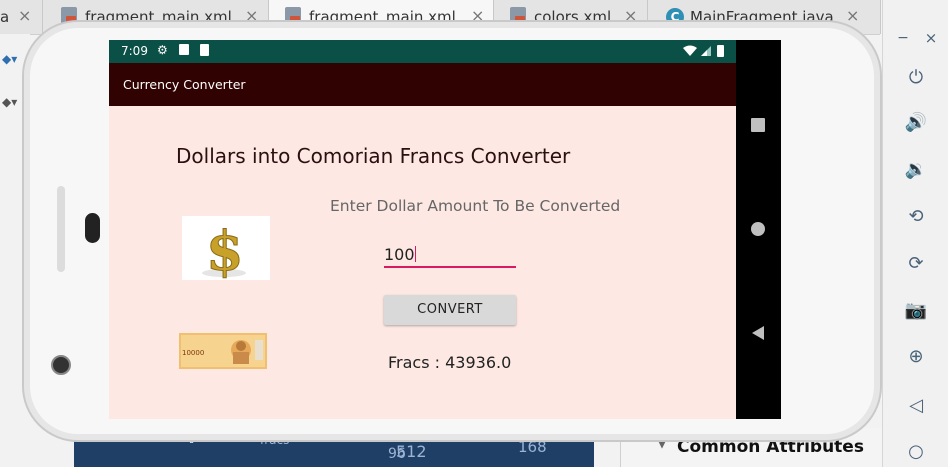  Describe the element at coordinates (184, 84) in the screenshot. I see `app-title: Currency Converter` at that location.